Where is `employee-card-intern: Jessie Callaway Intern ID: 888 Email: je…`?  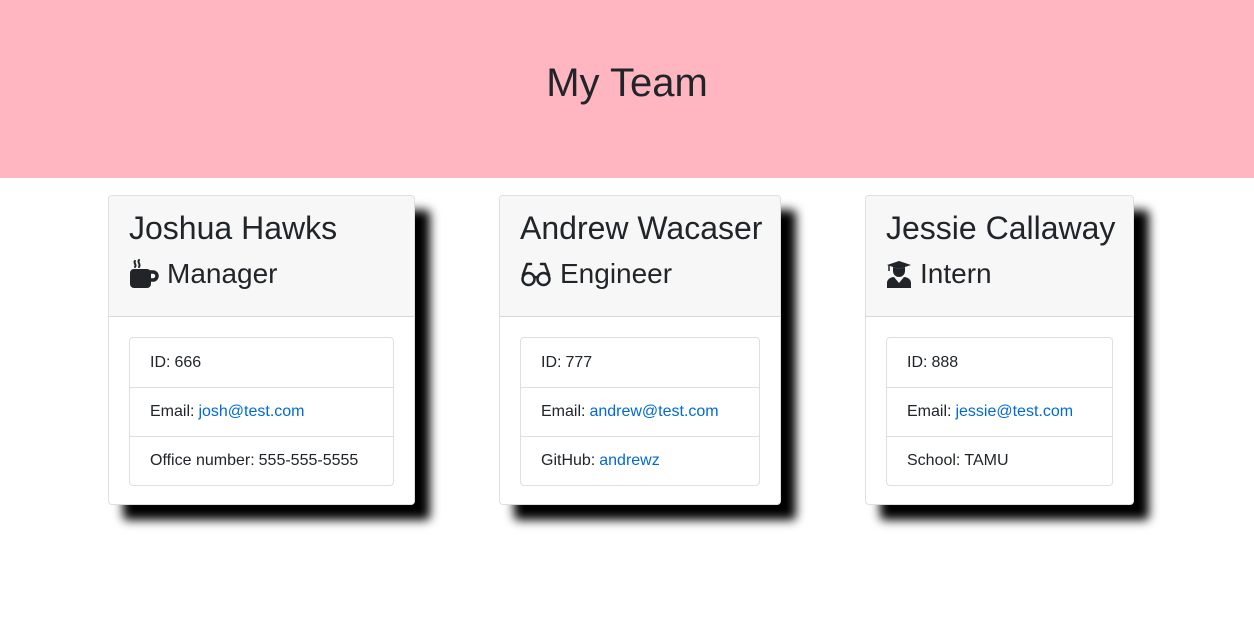 employee-card-intern: Jessie Callaway Intern ID: 888 Email: je… is located at coordinates (999, 350).